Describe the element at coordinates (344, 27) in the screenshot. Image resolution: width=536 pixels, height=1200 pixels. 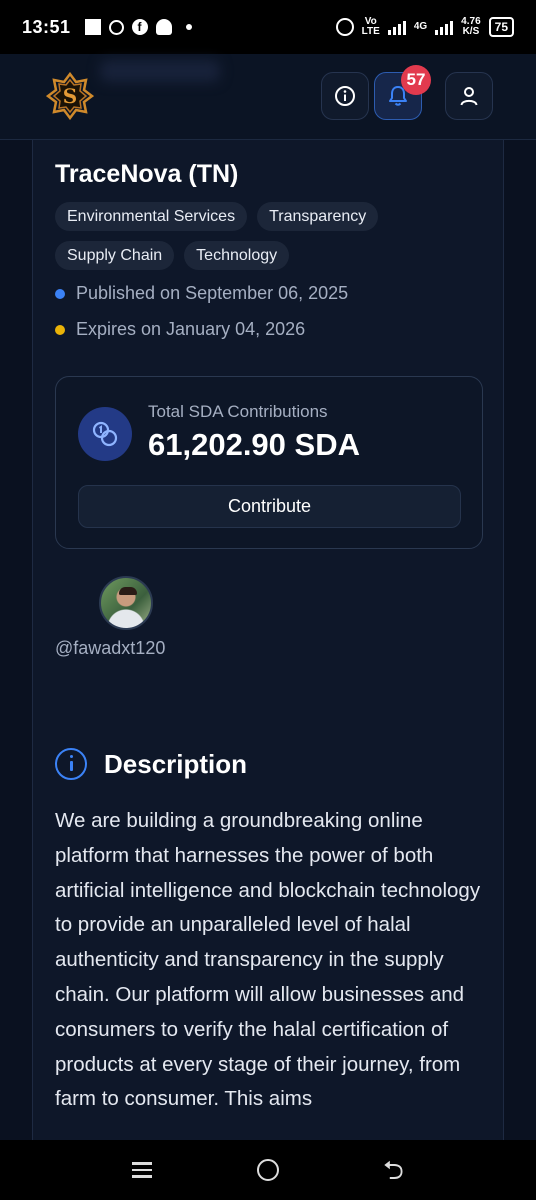
I see `alarm-icon` at that location.